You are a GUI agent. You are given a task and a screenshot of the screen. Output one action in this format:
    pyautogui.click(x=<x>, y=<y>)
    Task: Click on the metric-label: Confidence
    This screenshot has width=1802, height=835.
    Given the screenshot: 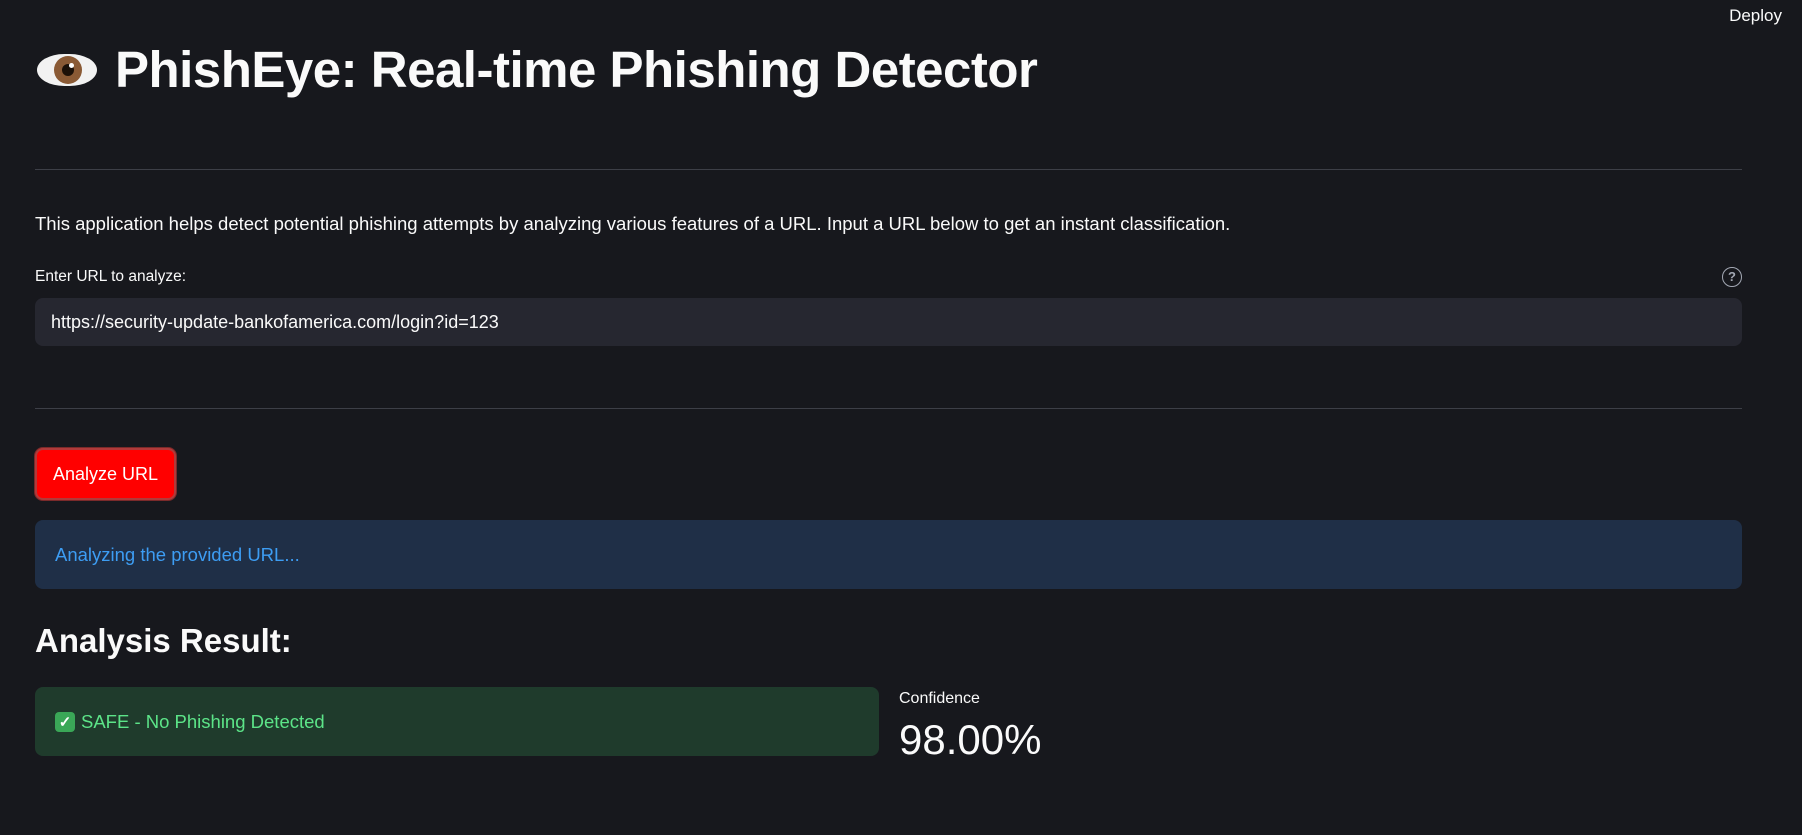 What is the action you would take?
    pyautogui.click(x=939, y=698)
    